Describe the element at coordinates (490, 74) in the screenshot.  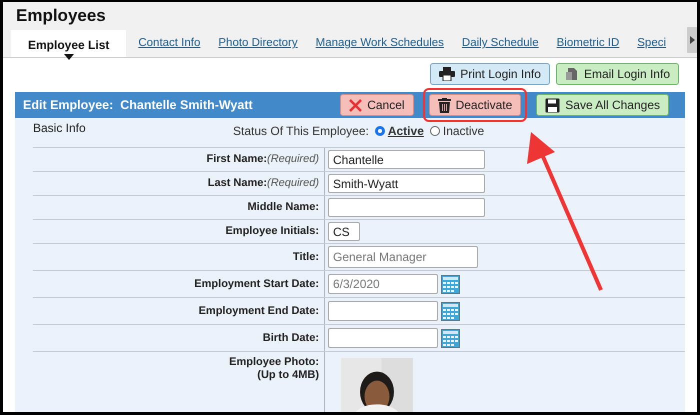
I see `login-button: Print Login Info` at that location.